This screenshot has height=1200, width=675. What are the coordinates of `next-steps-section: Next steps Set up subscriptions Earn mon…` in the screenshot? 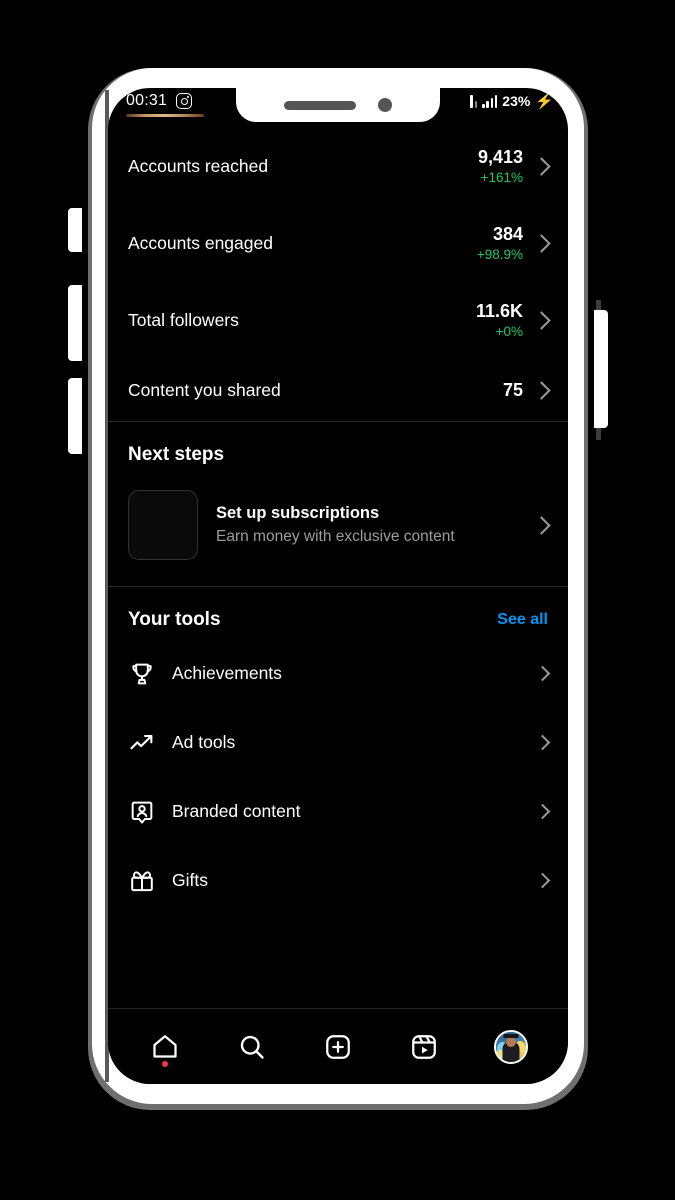 It's located at (338, 504).